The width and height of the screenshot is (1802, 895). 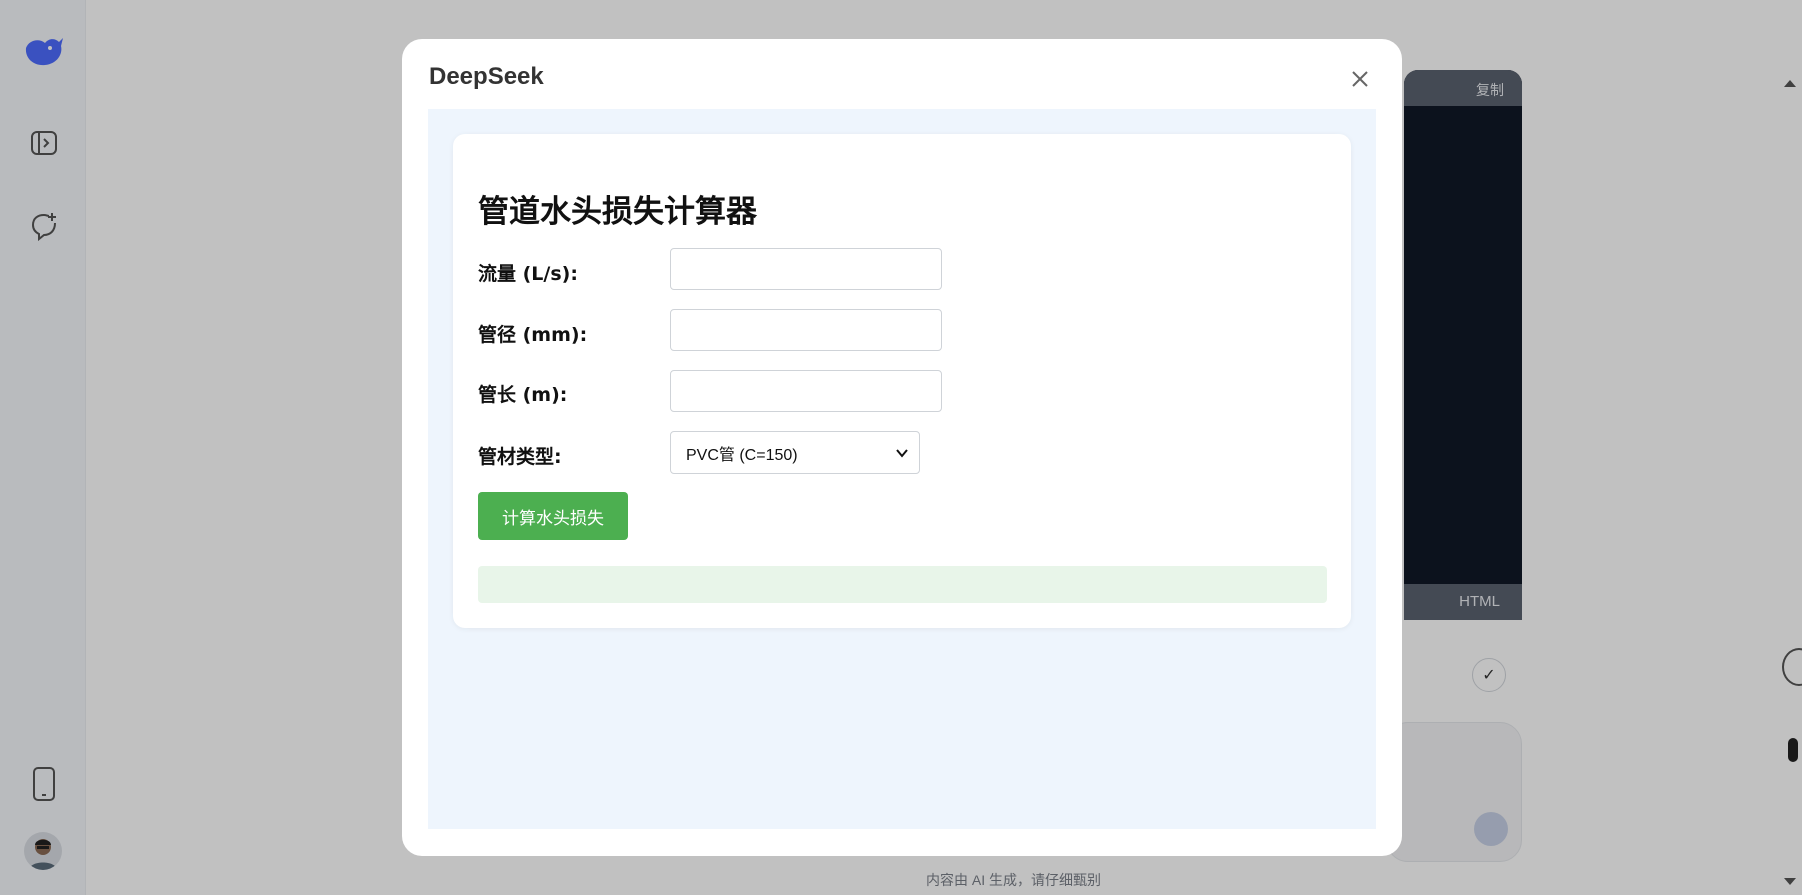 I want to click on flow-label: 流量 (L/s):, so click(x=528, y=274).